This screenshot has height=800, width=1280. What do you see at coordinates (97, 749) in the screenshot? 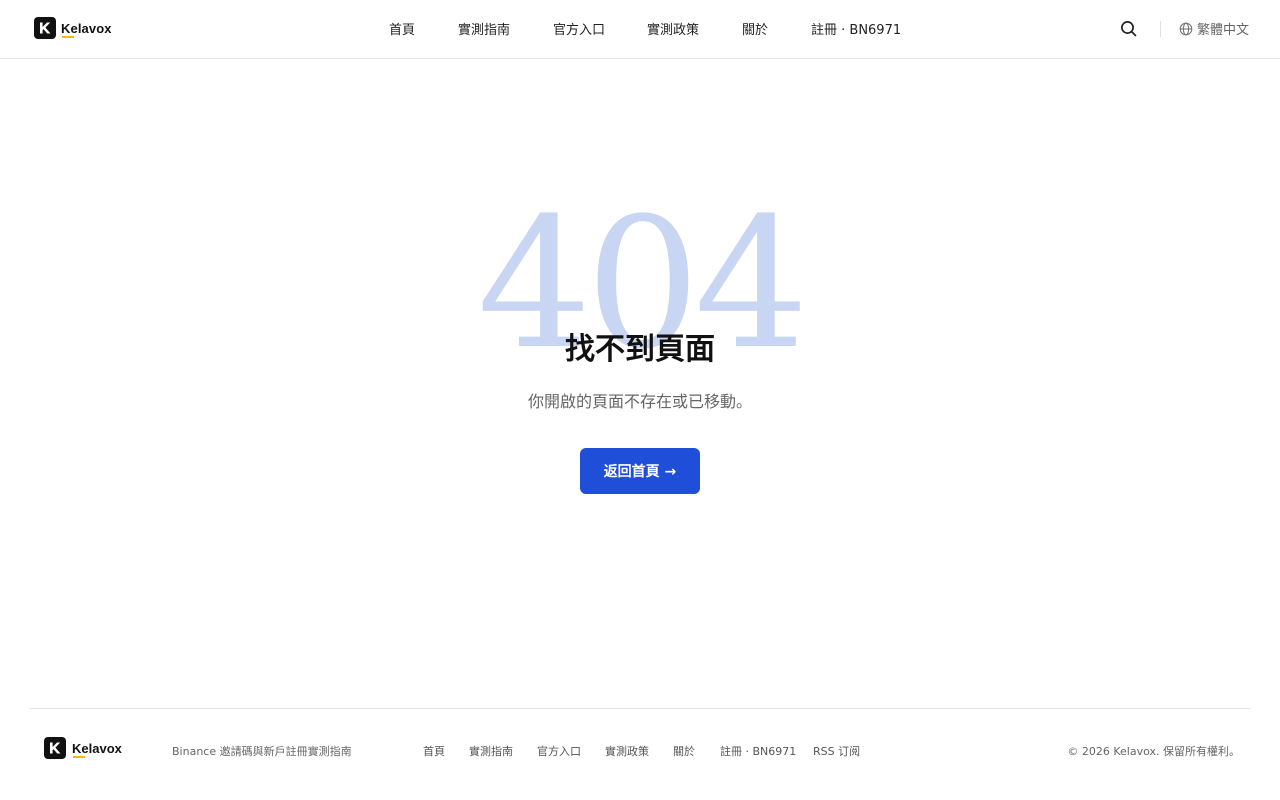
I see `footer-brand-name: Kelavox` at bounding box center [97, 749].